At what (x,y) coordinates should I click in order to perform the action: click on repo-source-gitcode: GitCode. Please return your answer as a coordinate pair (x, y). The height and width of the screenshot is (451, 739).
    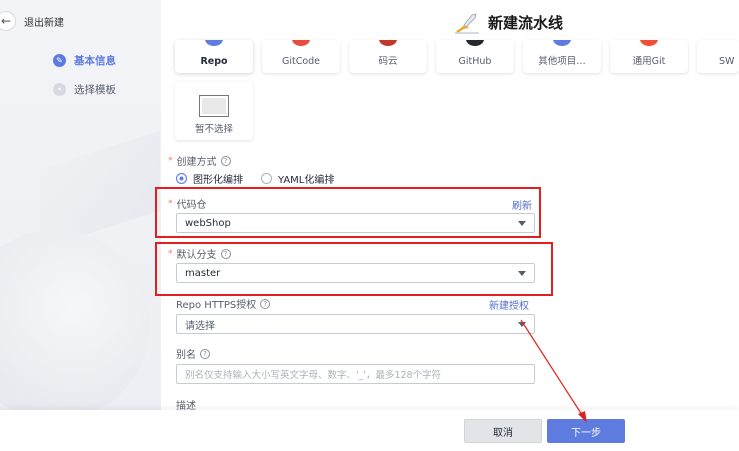
    Looking at the image, I should click on (301, 56).